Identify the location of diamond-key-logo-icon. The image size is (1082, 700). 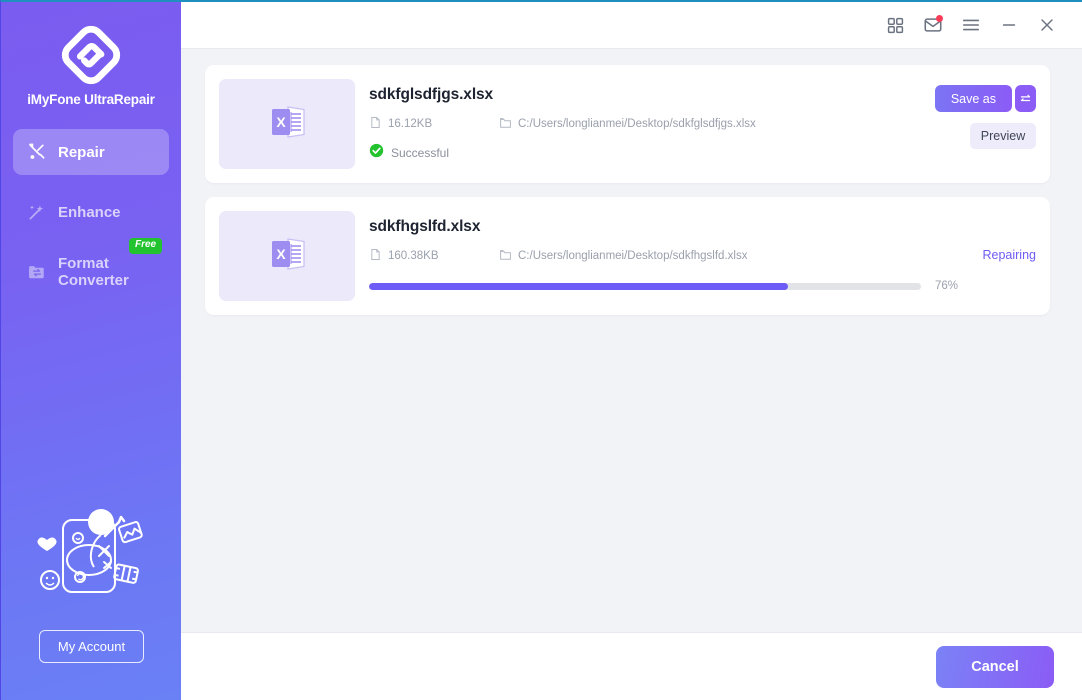
(91, 55).